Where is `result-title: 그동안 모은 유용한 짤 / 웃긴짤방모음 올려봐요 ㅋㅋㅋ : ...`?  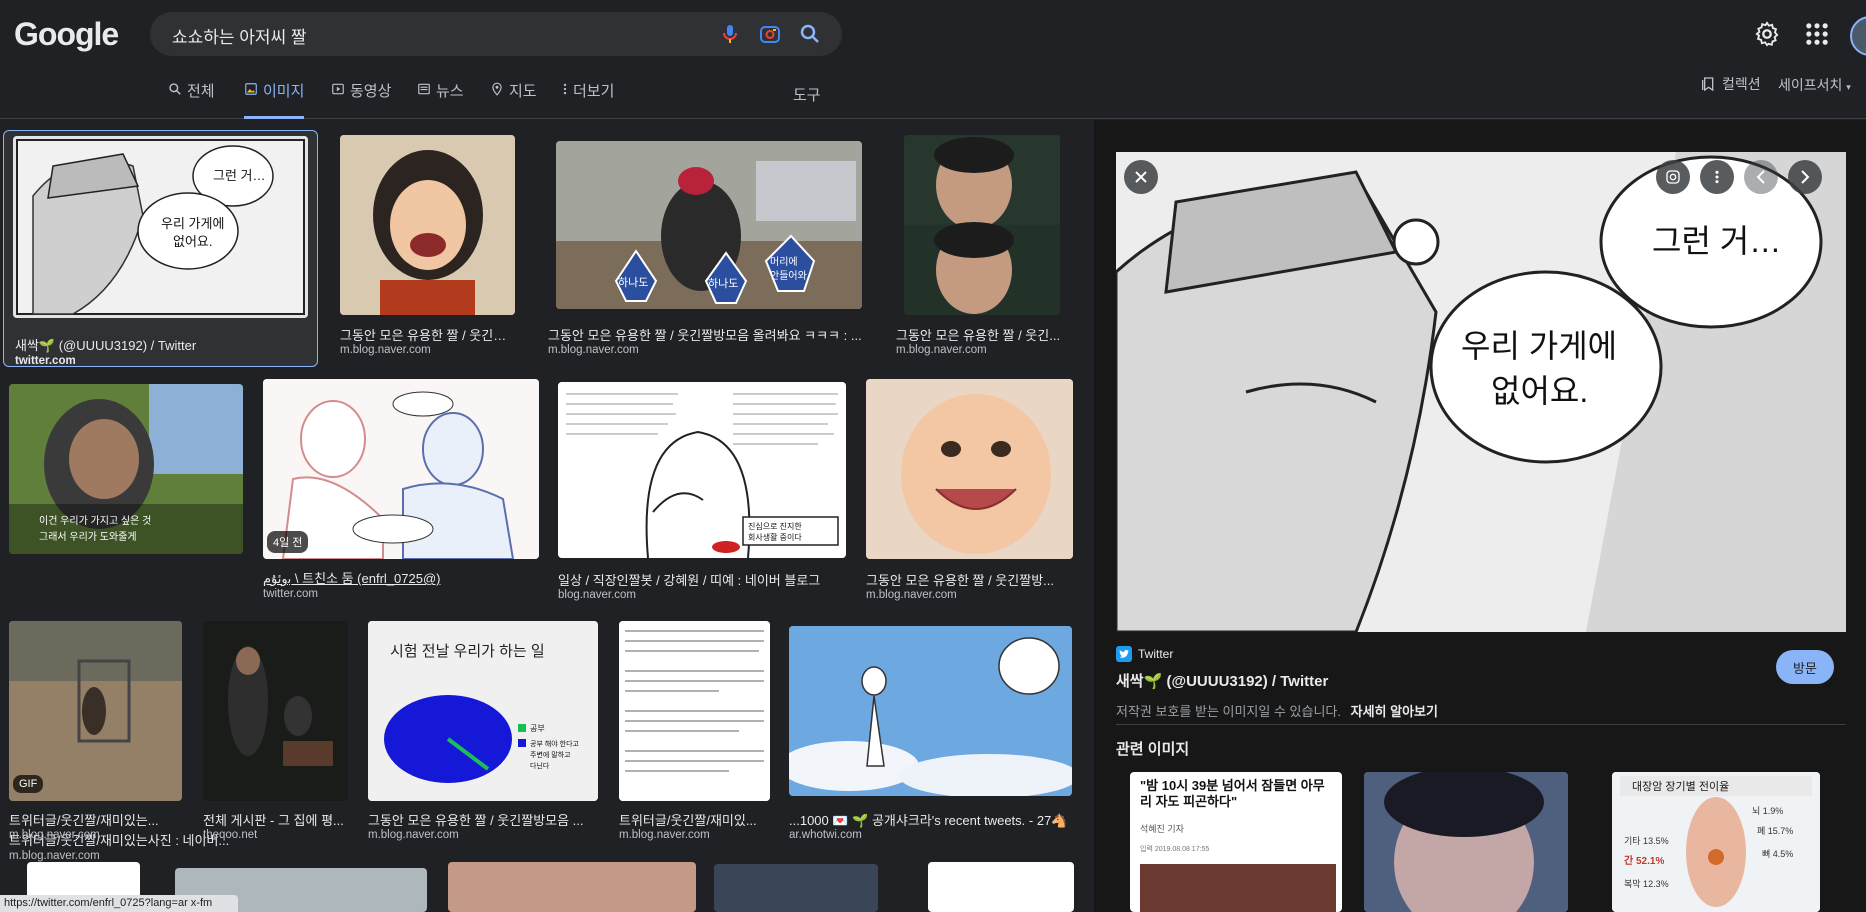
result-title: 그동안 모은 유용한 짤 / 웃긴짤방모음 올려봐요 ㅋㅋㅋ : ... is located at coordinates (707, 334).